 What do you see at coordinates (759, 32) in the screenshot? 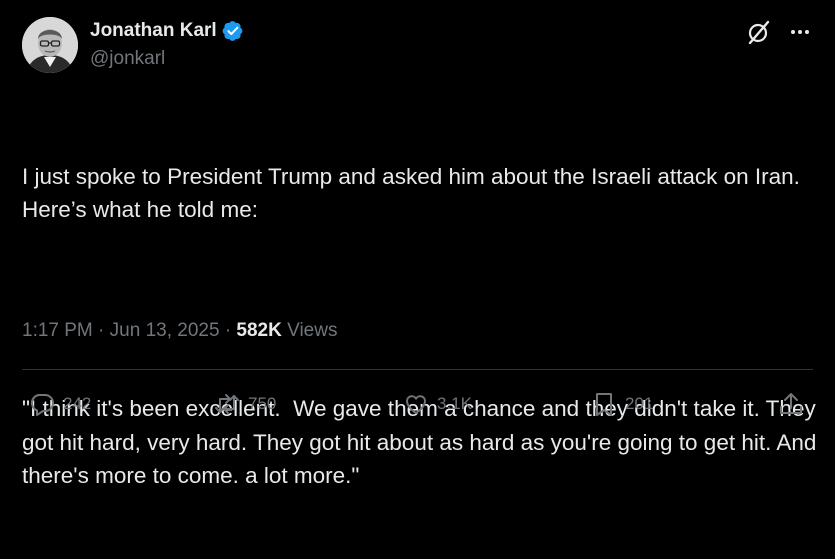
I see `grok-icon` at bounding box center [759, 32].